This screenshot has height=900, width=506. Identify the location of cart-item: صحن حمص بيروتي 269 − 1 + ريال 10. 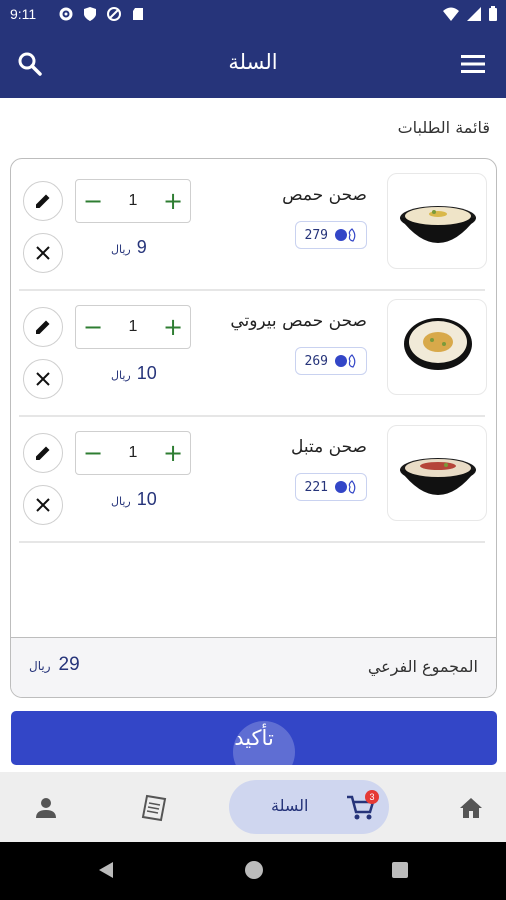
(254, 354).